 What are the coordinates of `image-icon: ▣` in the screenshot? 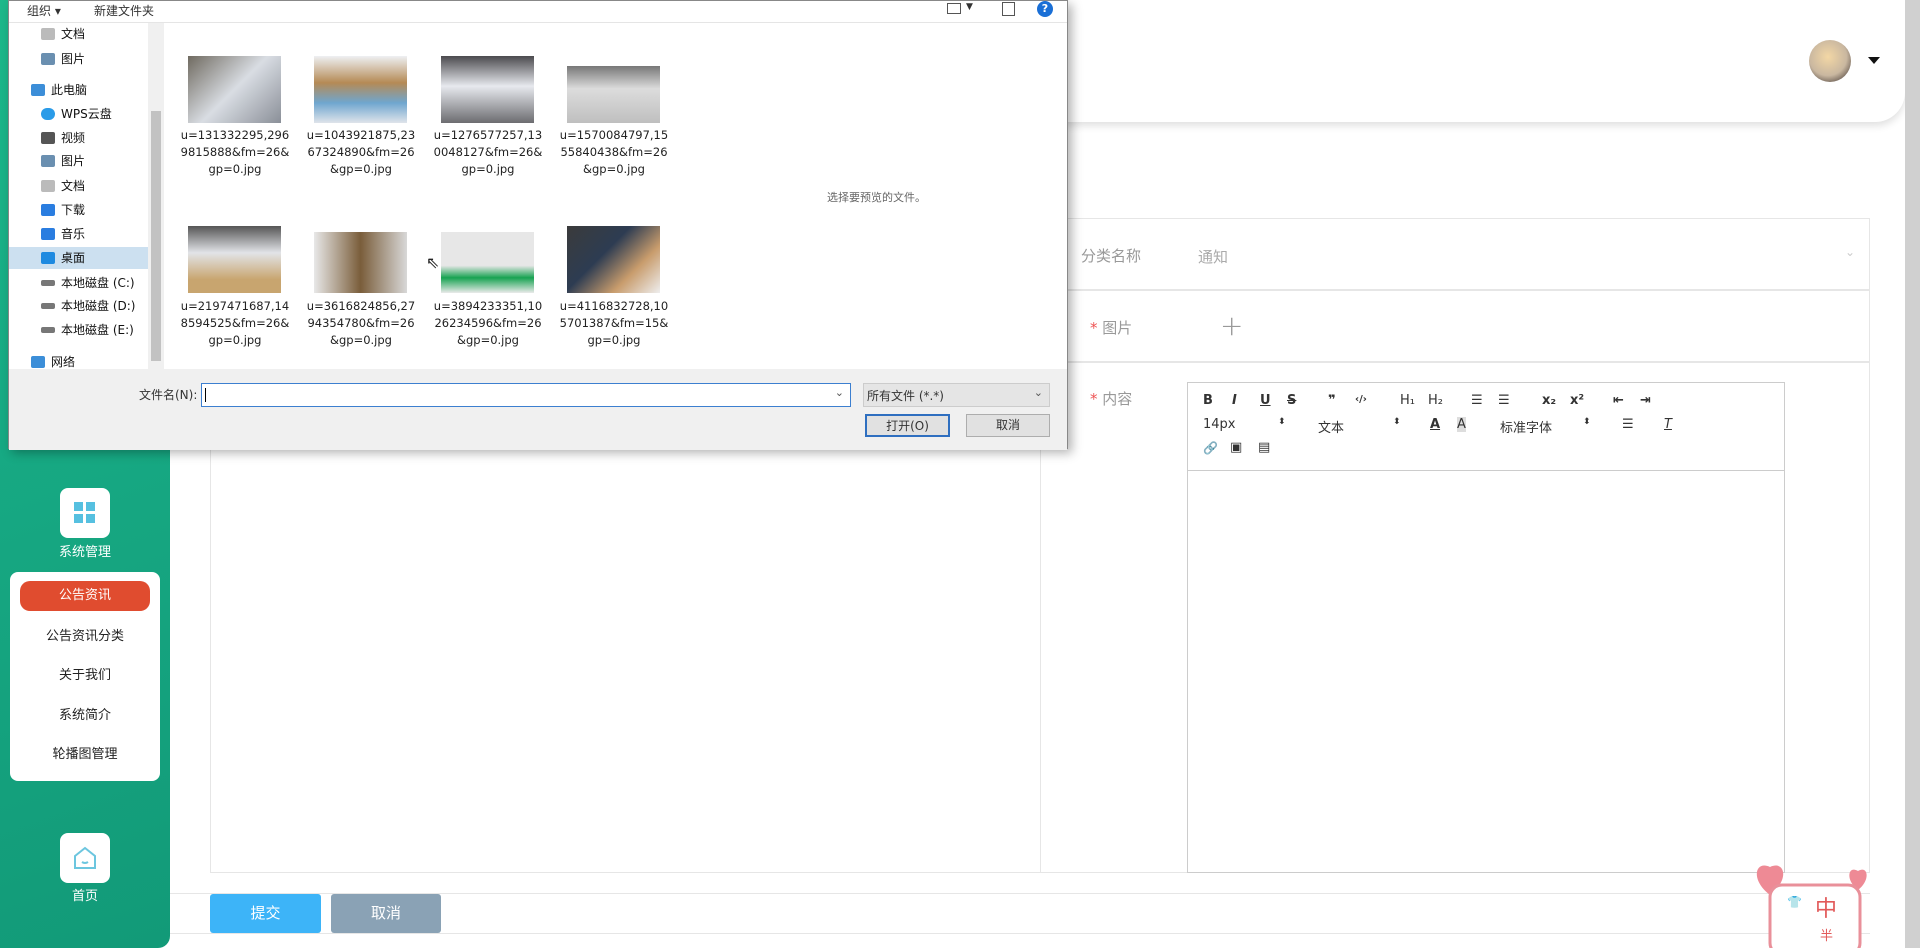 It's located at (1236, 447).